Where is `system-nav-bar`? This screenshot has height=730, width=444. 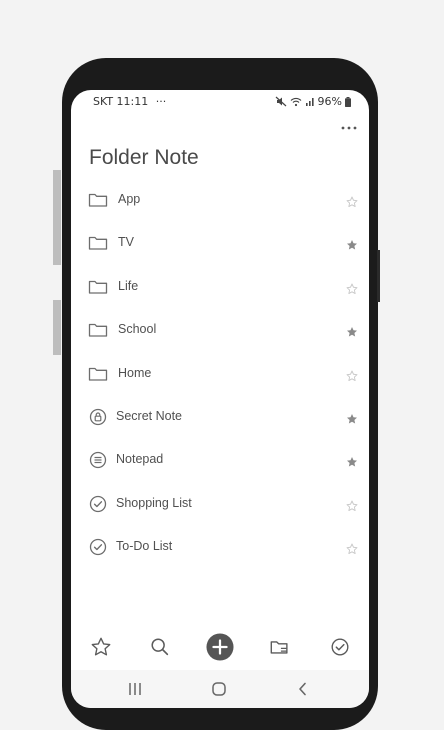 system-nav-bar is located at coordinates (220, 689).